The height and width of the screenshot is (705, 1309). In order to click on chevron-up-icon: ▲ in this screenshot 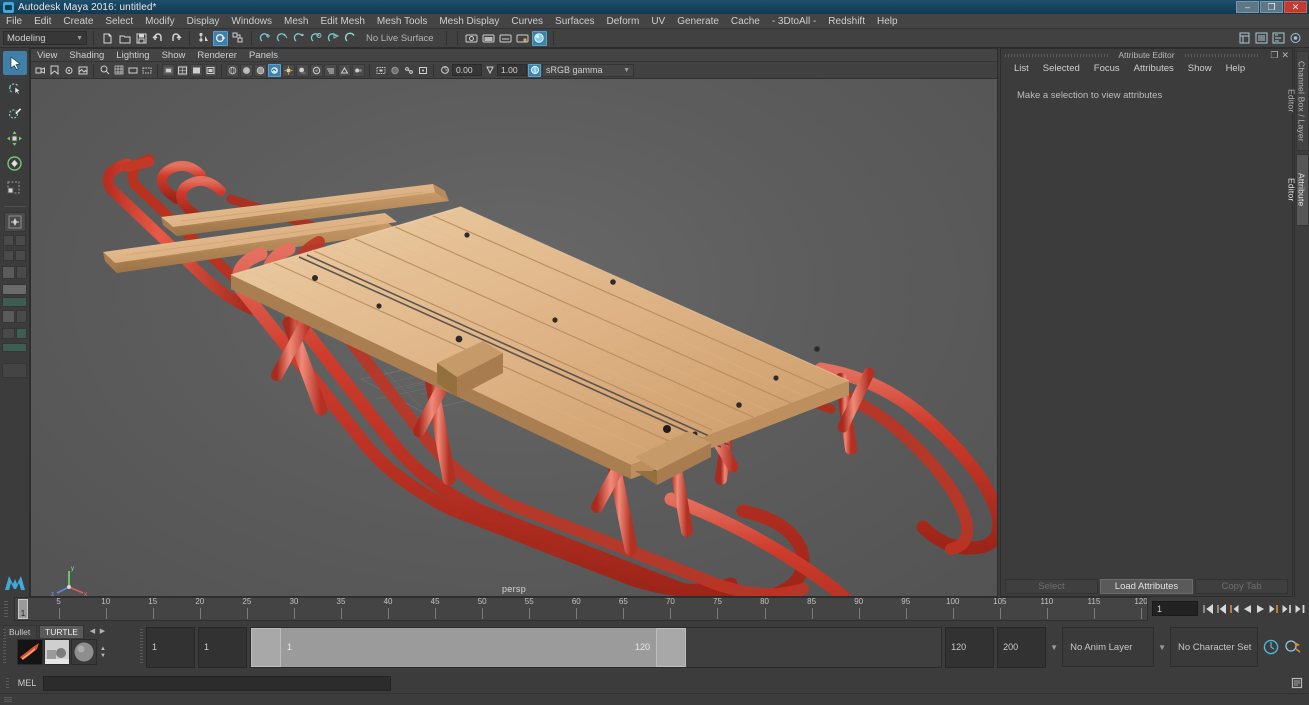, I will do `click(103, 649)`.